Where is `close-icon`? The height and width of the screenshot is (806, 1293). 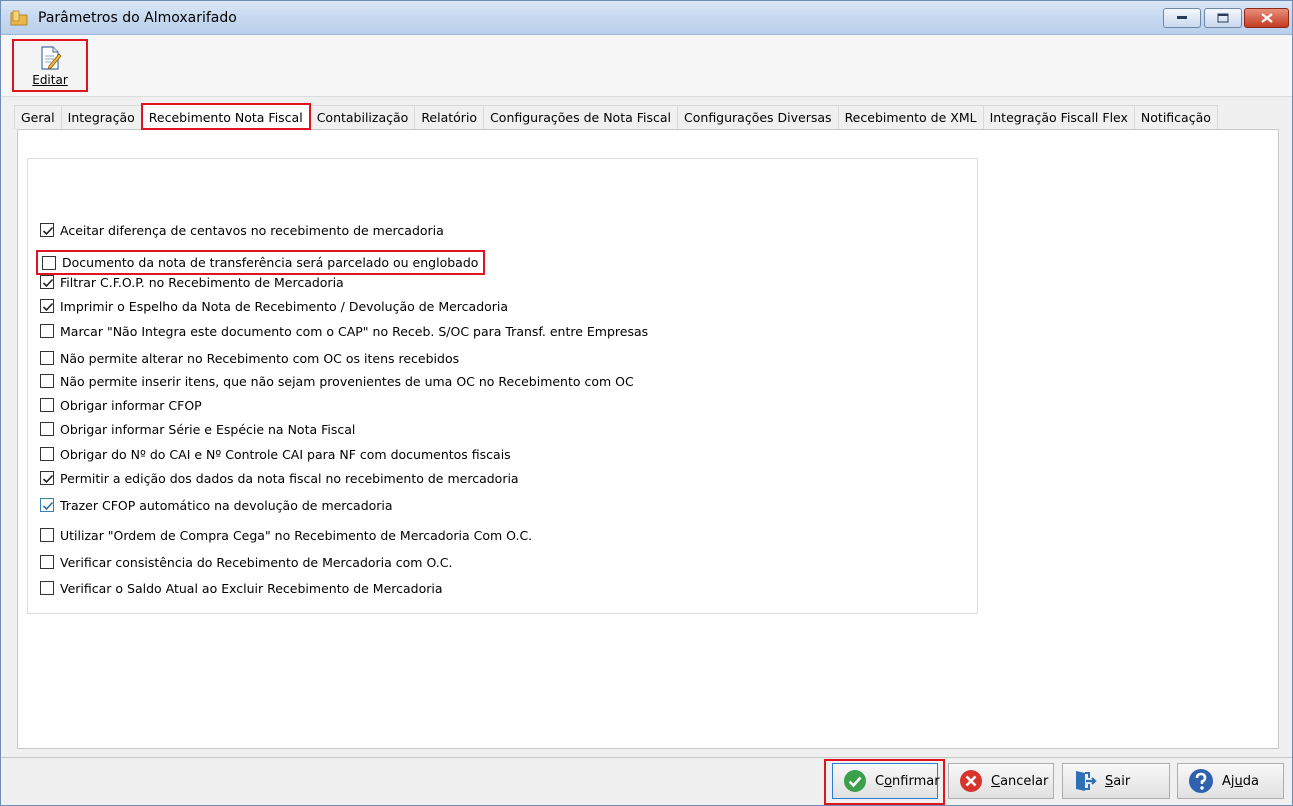
close-icon is located at coordinates (1266, 18).